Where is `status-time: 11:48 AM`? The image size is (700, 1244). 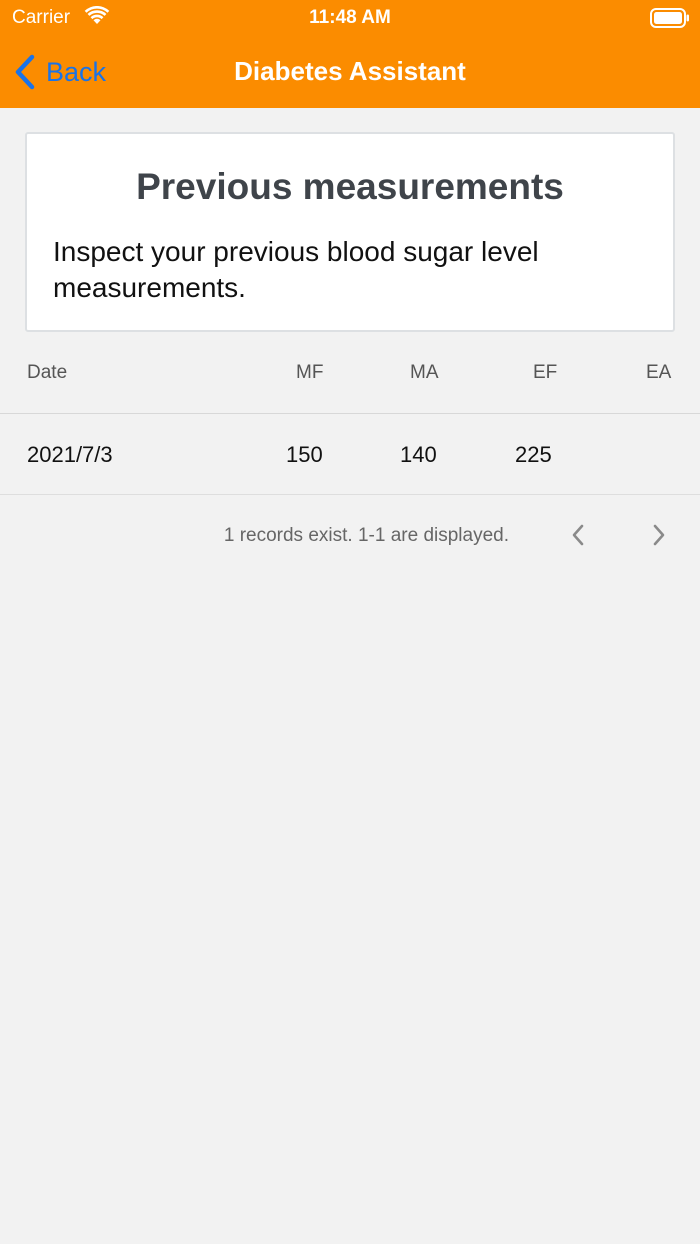
status-time: 11:48 AM is located at coordinates (350, 17).